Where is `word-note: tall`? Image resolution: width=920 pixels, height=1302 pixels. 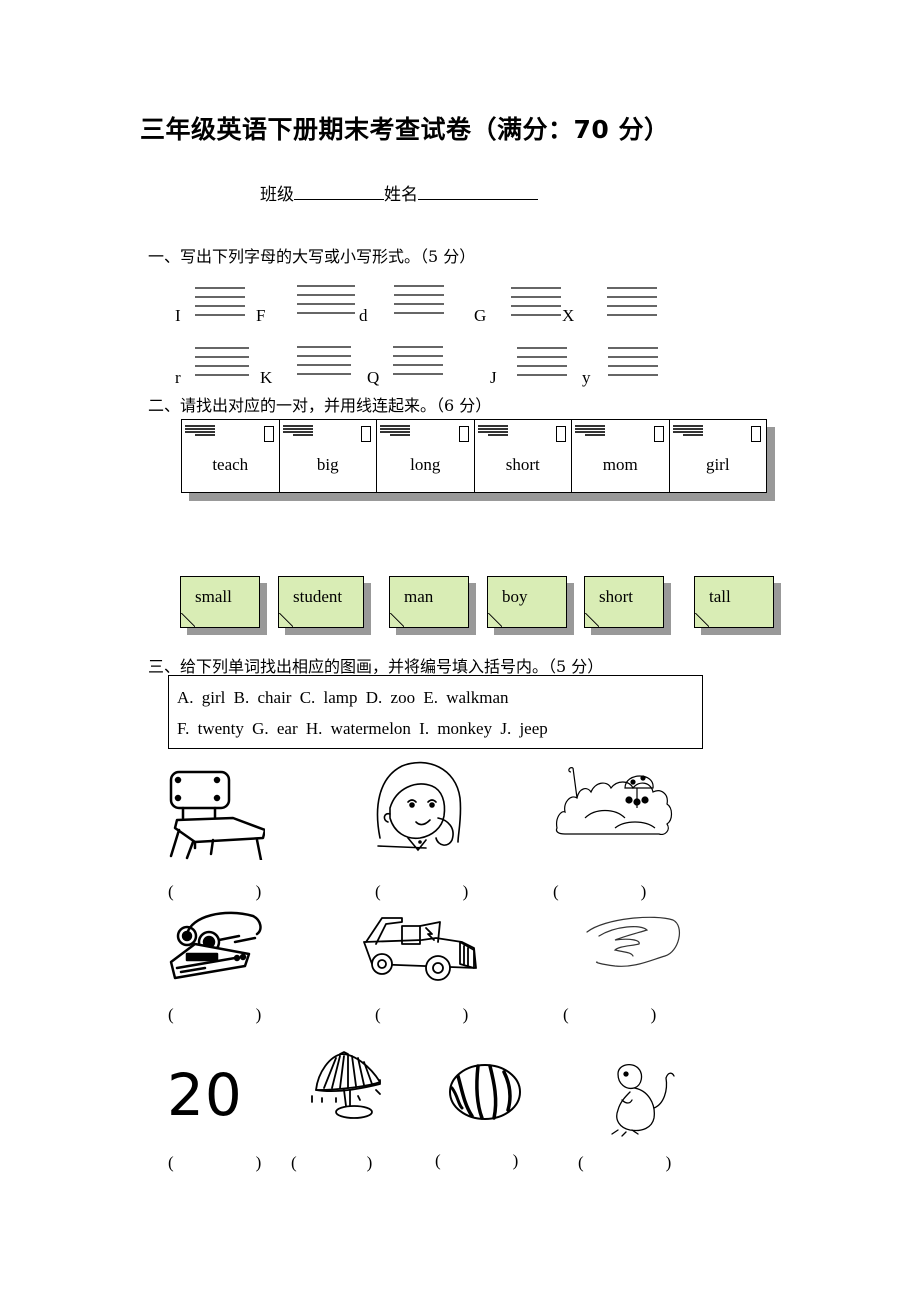 word-note: tall is located at coordinates (734, 602).